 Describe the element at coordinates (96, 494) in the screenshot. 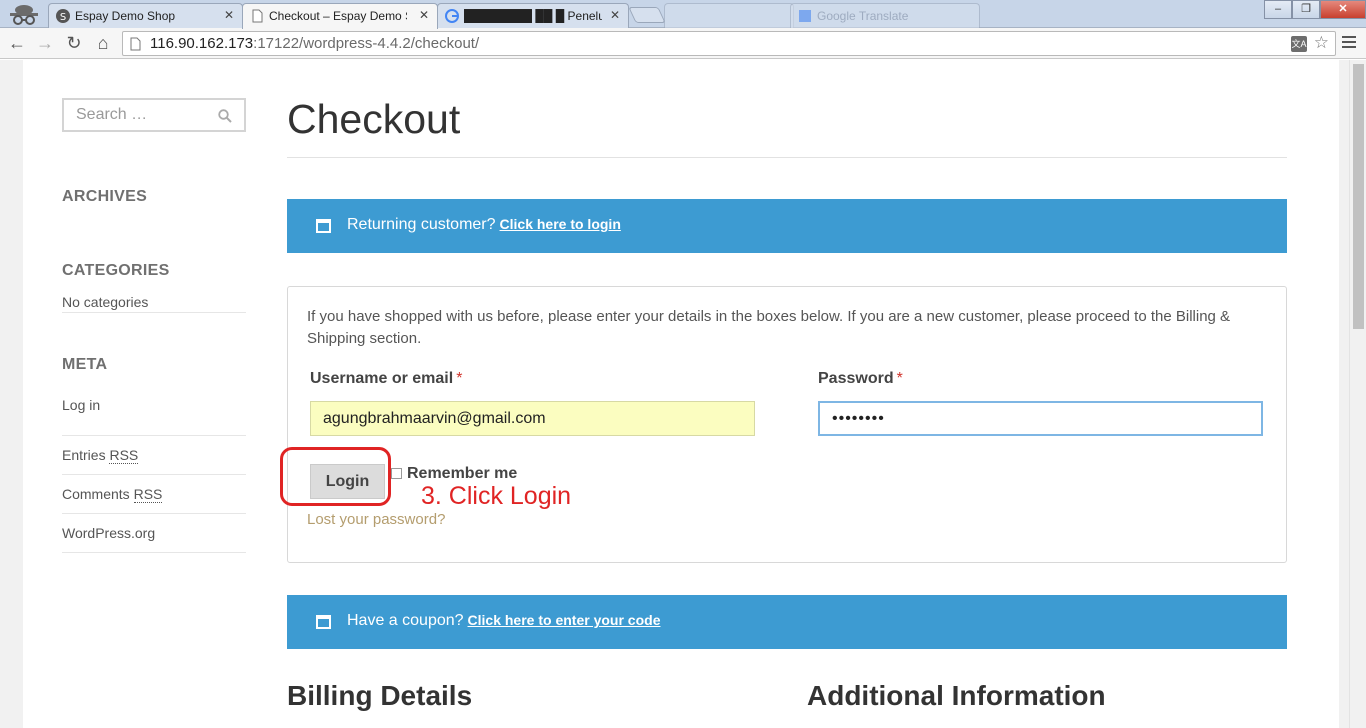

I see `comments-link-label: Comments` at that location.